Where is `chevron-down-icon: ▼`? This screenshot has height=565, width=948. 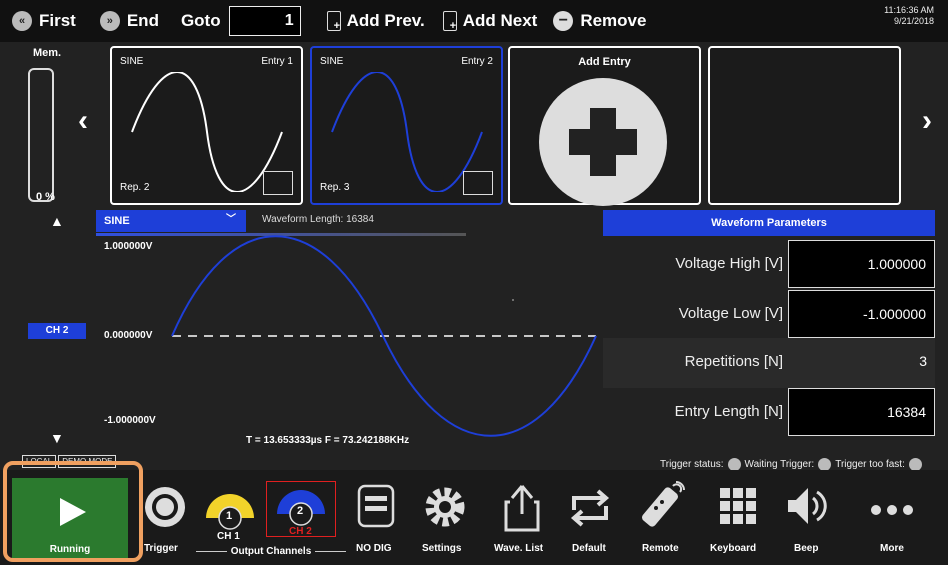
chevron-down-icon: ▼ is located at coordinates (57, 438).